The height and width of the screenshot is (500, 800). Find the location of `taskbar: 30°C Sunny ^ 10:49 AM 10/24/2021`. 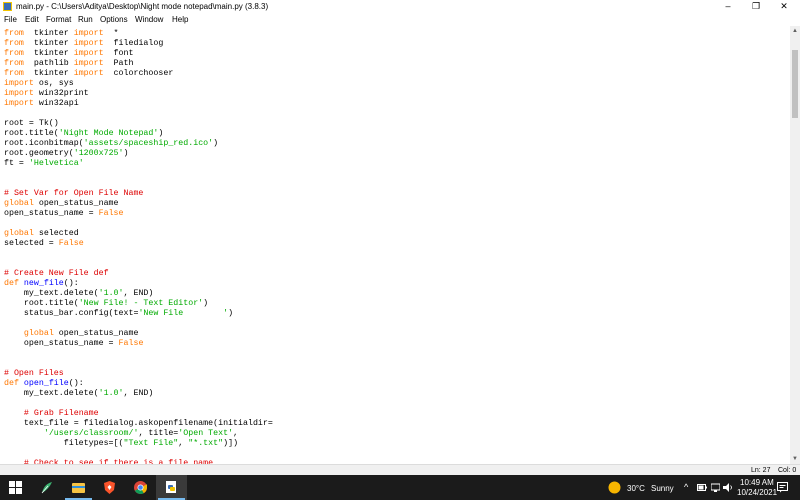

taskbar: 30°C Sunny ^ 10:49 AM 10/24/2021 is located at coordinates (400, 487).